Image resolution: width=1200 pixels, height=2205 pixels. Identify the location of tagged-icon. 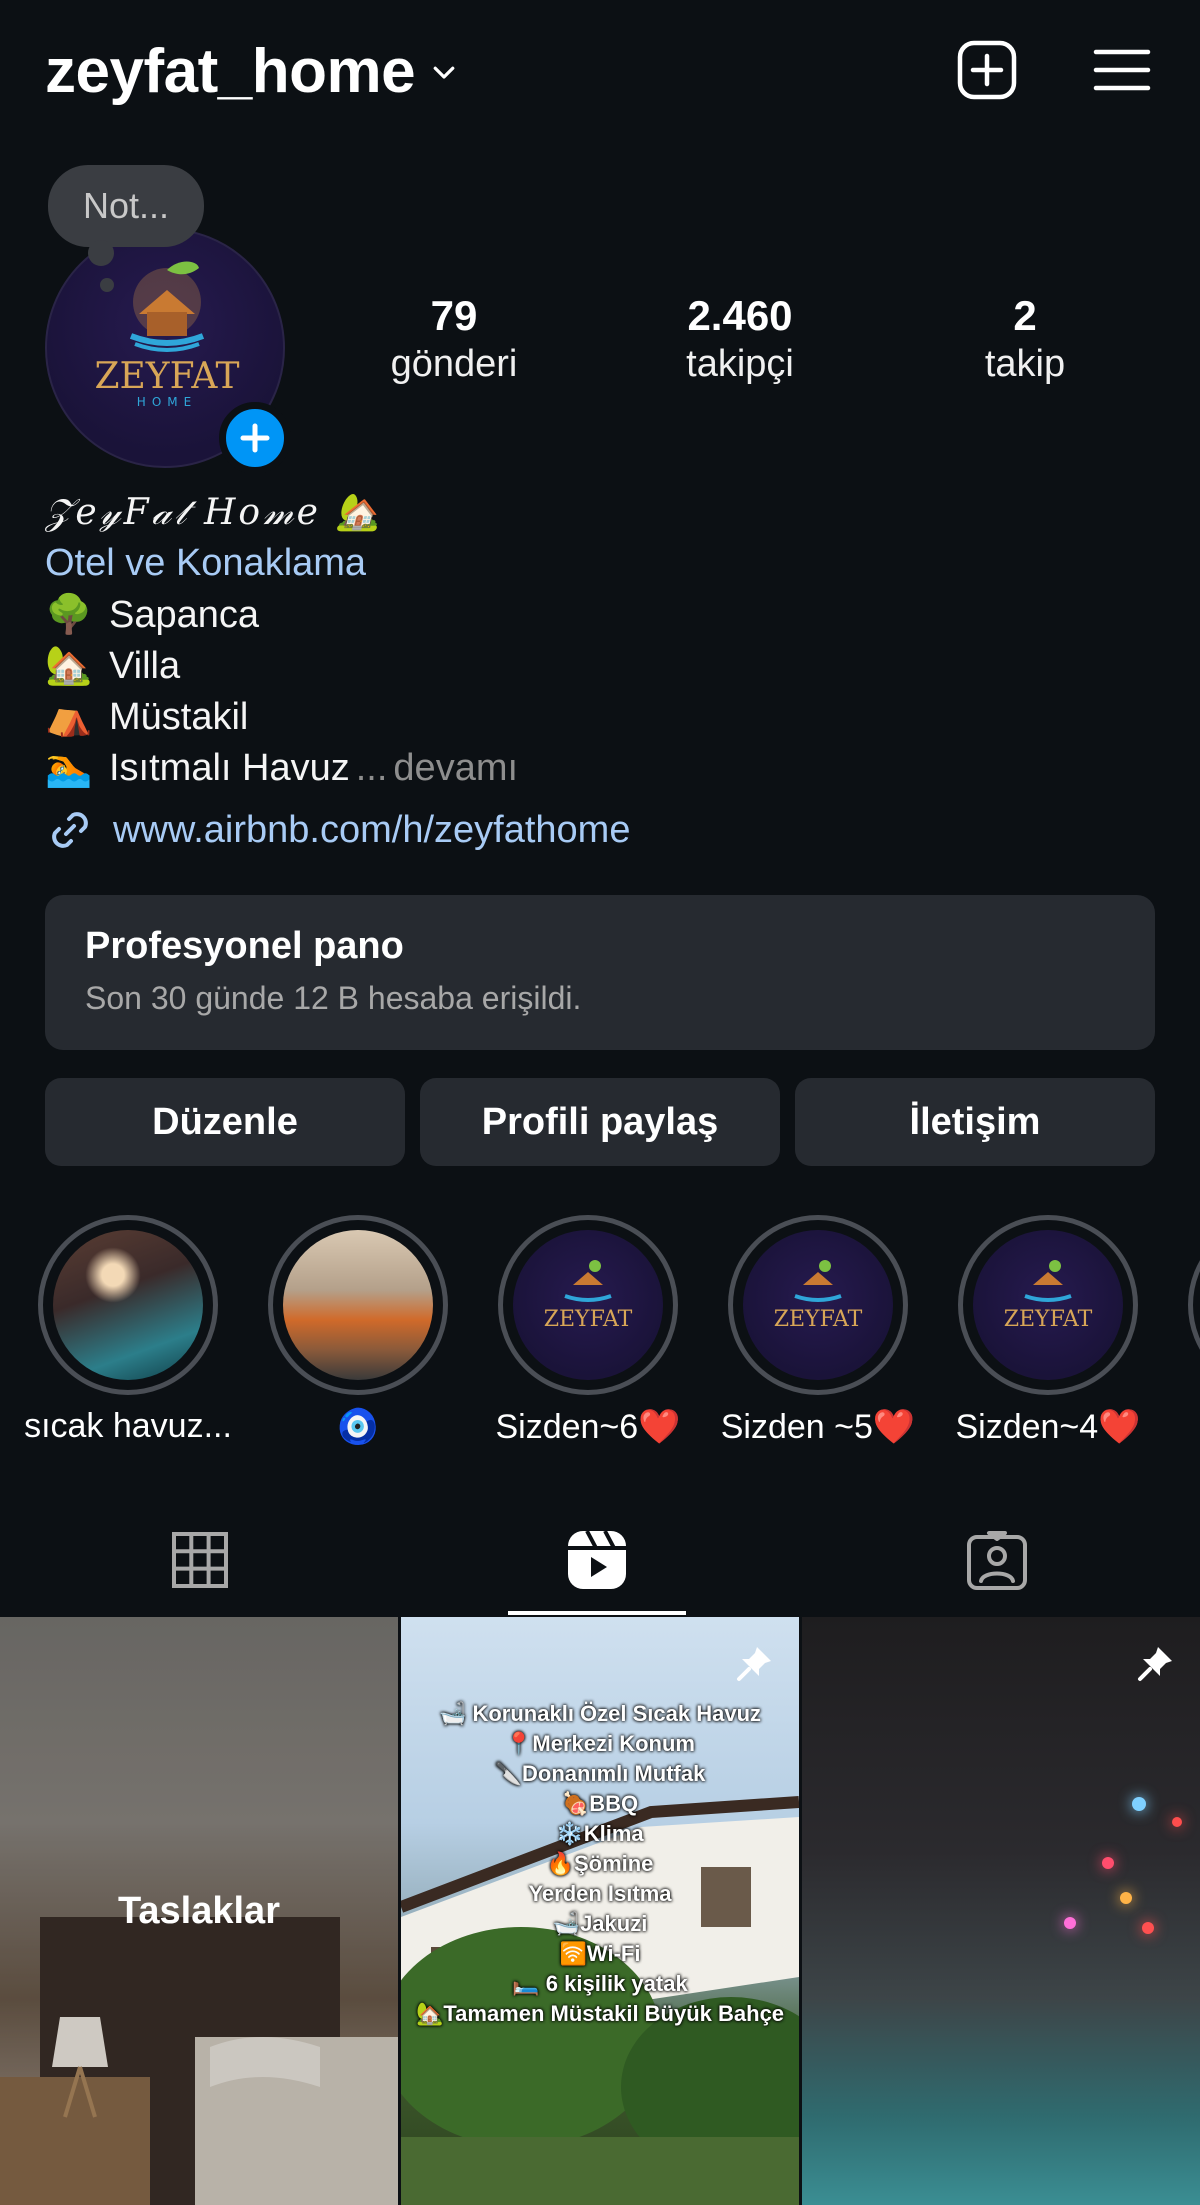
(997, 1560).